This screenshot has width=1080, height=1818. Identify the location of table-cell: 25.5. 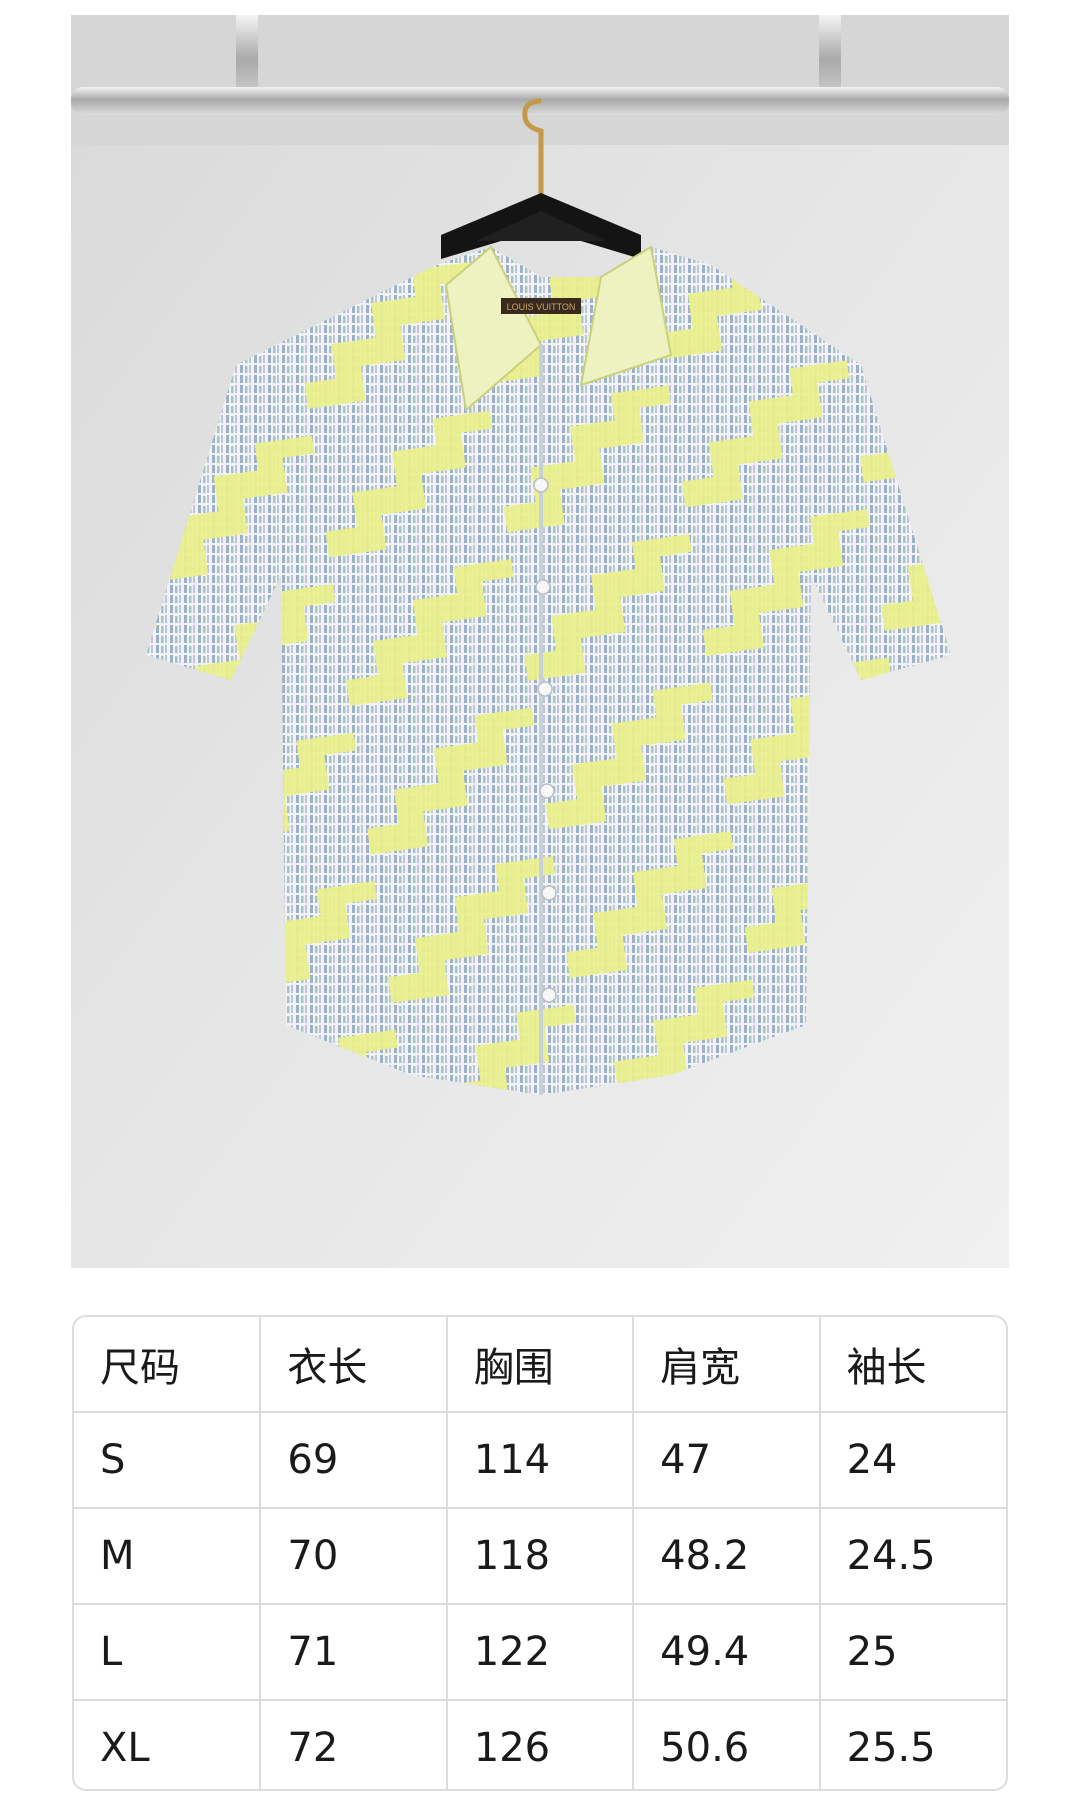
(891, 1748).